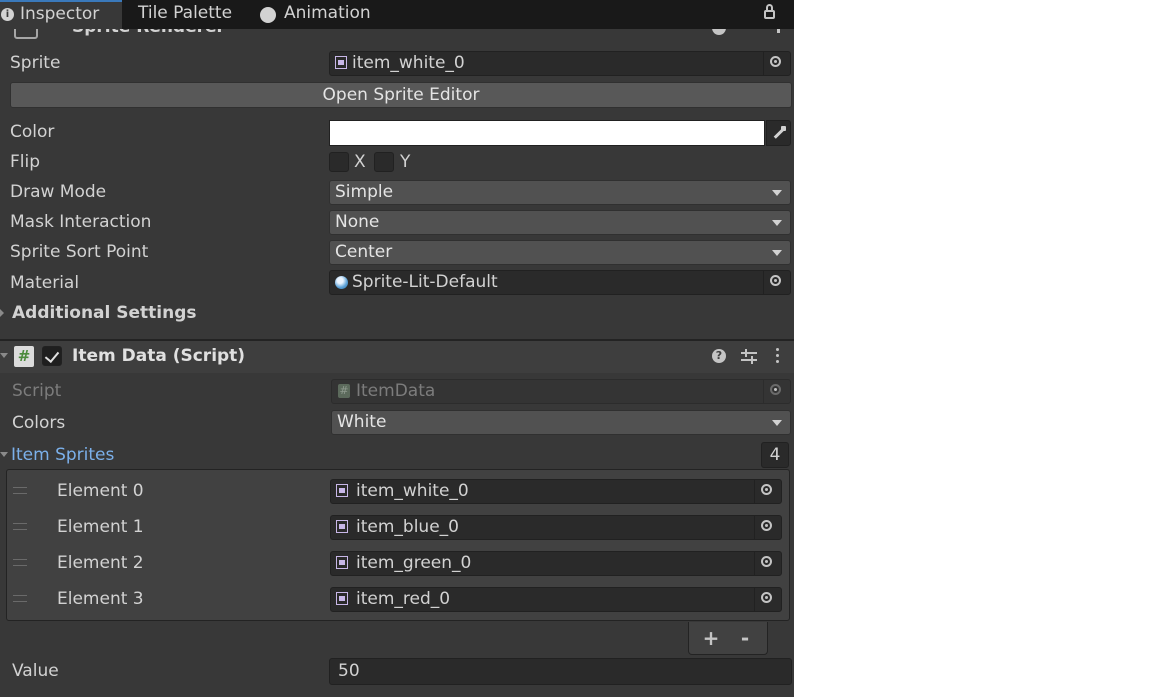 Image resolution: width=1152 pixels, height=697 pixels. I want to click on item-data-enabled-checkbox, so click(52, 356).